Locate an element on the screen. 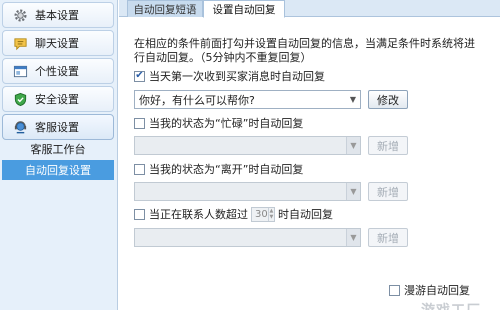 This screenshot has height=310, width=500. away-reply-select: ▼ is located at coordinates (247, 191).